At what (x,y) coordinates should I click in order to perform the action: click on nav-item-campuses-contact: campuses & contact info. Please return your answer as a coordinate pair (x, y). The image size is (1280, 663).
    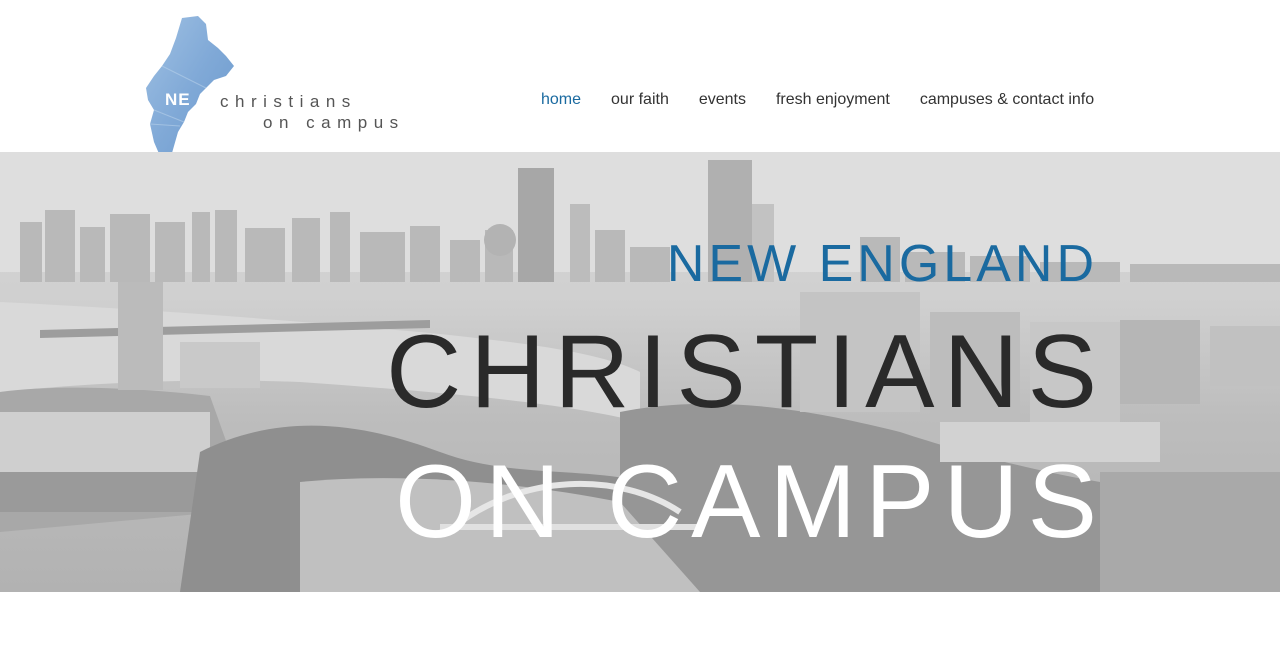
    Looking at the image, I should click on (1007, 100).